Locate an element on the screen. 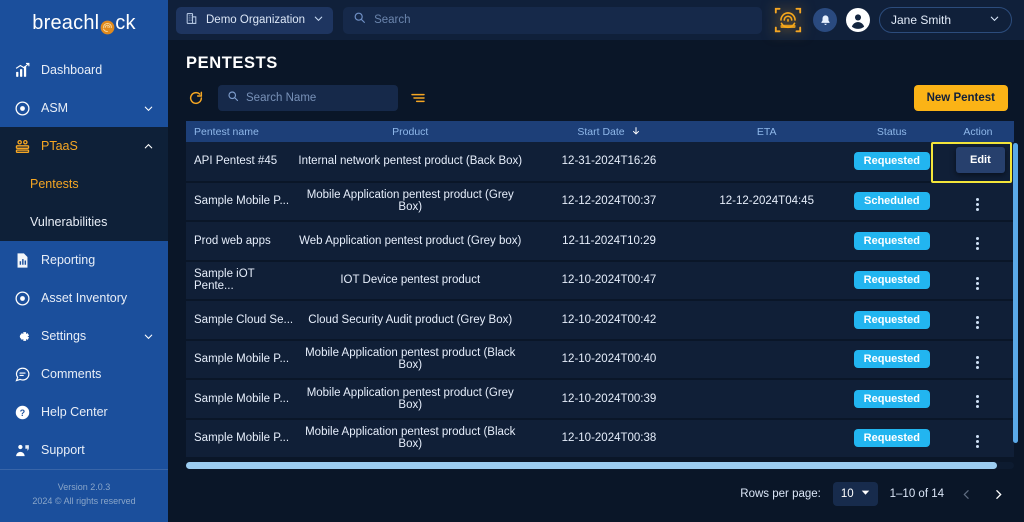 This screenshot has width=1024, height=522. sidebar-item-support: Support is located at coordinates (84, 450).